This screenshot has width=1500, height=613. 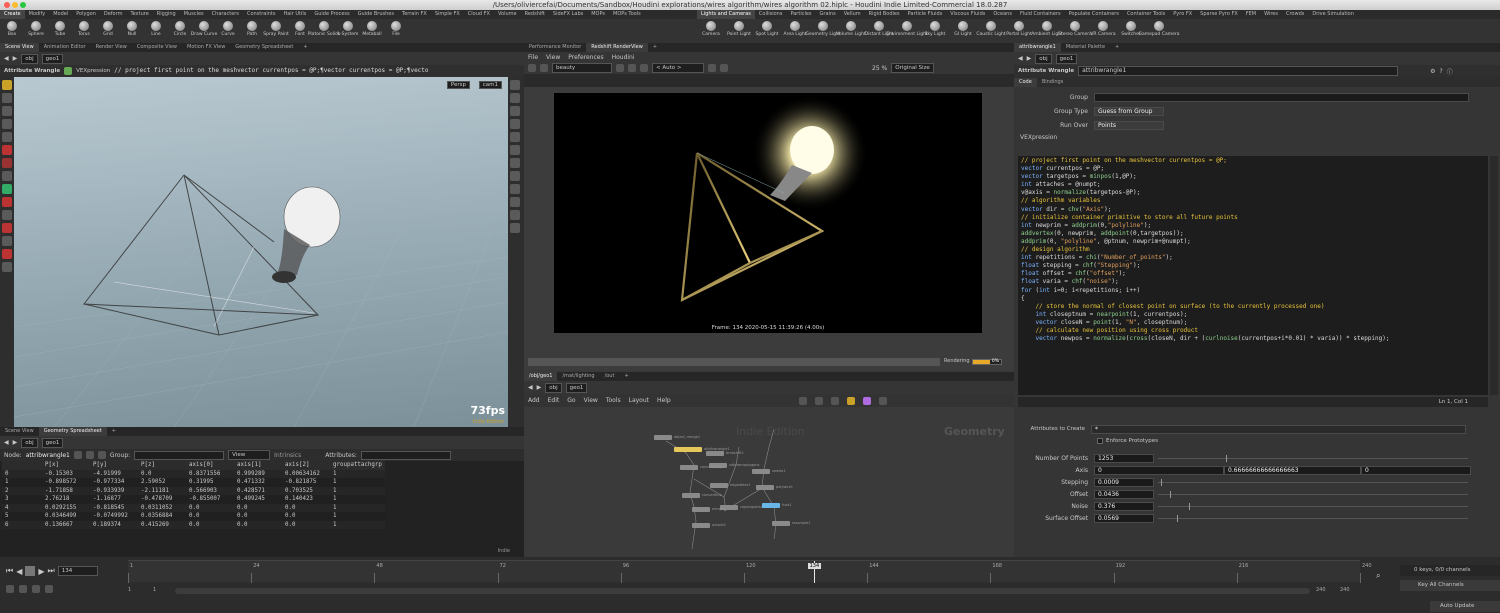 I want to click on shelf_tools_left-15: Metaball, so click(x=372, y=31).